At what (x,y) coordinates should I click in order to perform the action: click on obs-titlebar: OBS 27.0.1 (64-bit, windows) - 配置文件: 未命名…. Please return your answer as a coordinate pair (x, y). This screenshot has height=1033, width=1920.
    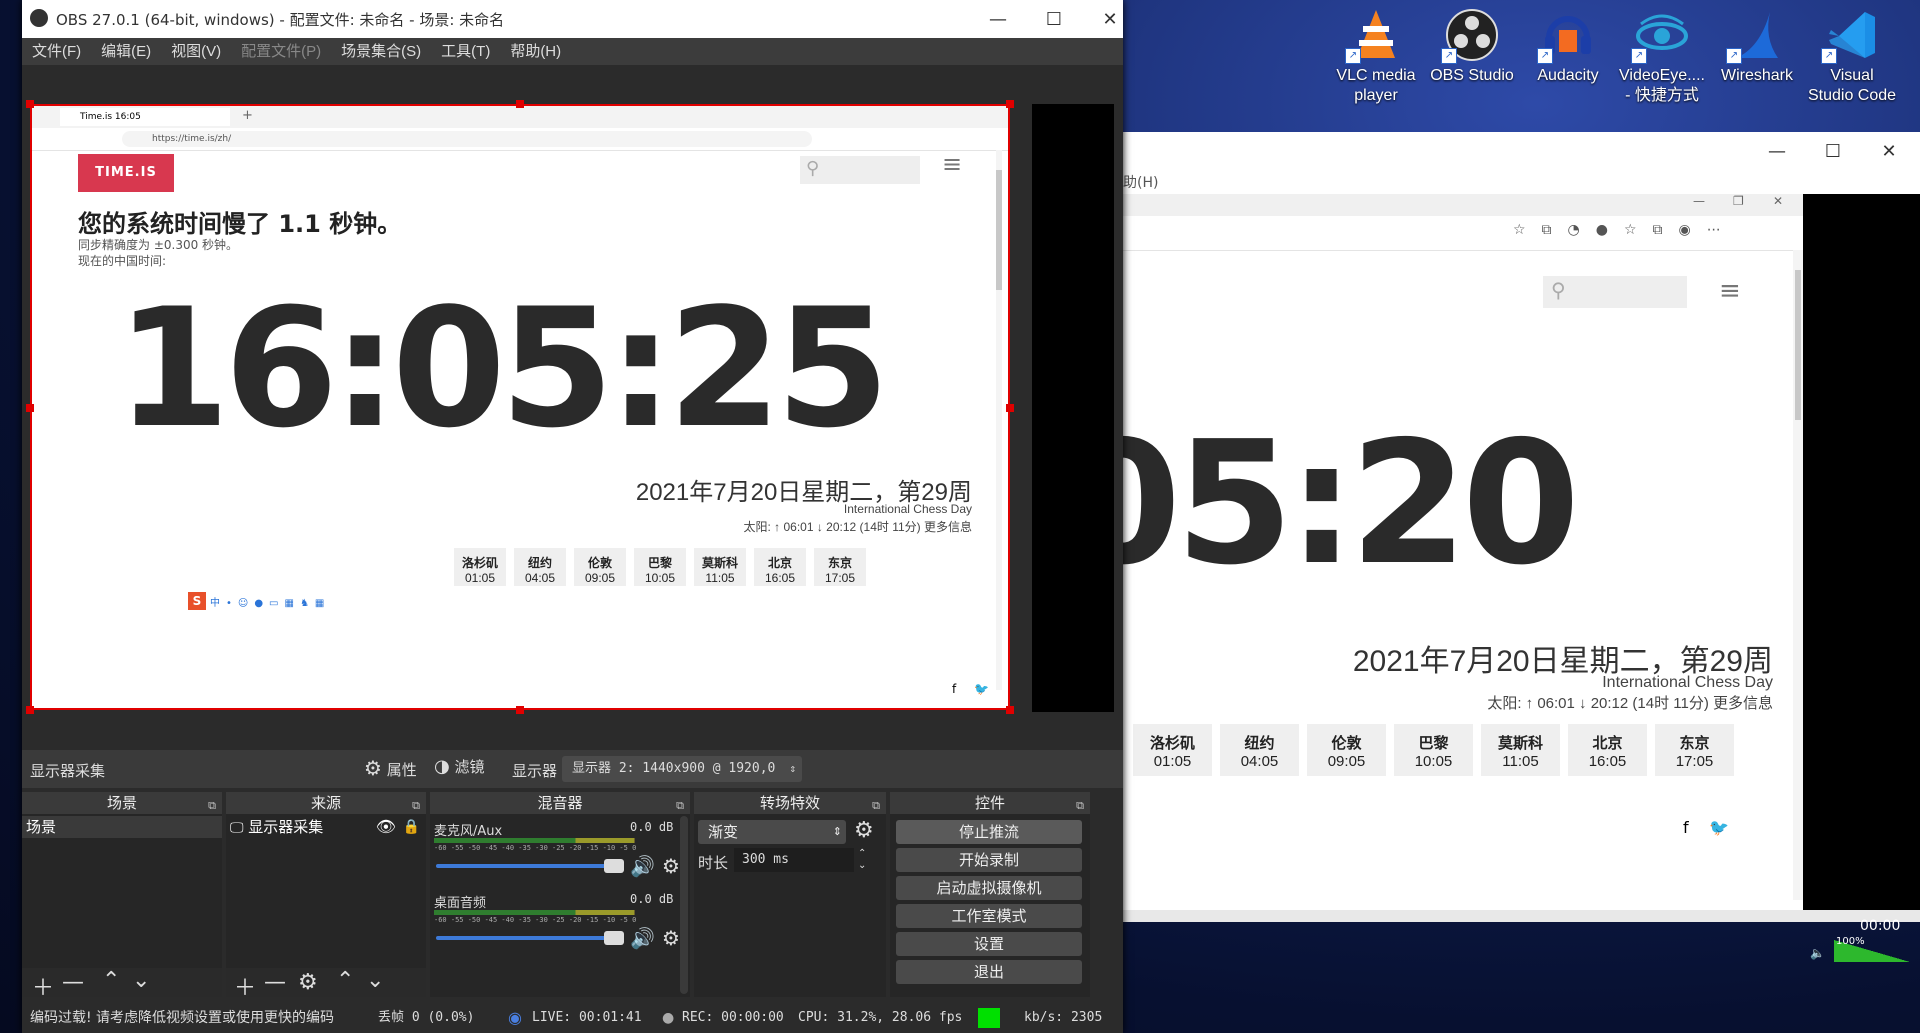
    Looking at the image, I should click on (572, 19).